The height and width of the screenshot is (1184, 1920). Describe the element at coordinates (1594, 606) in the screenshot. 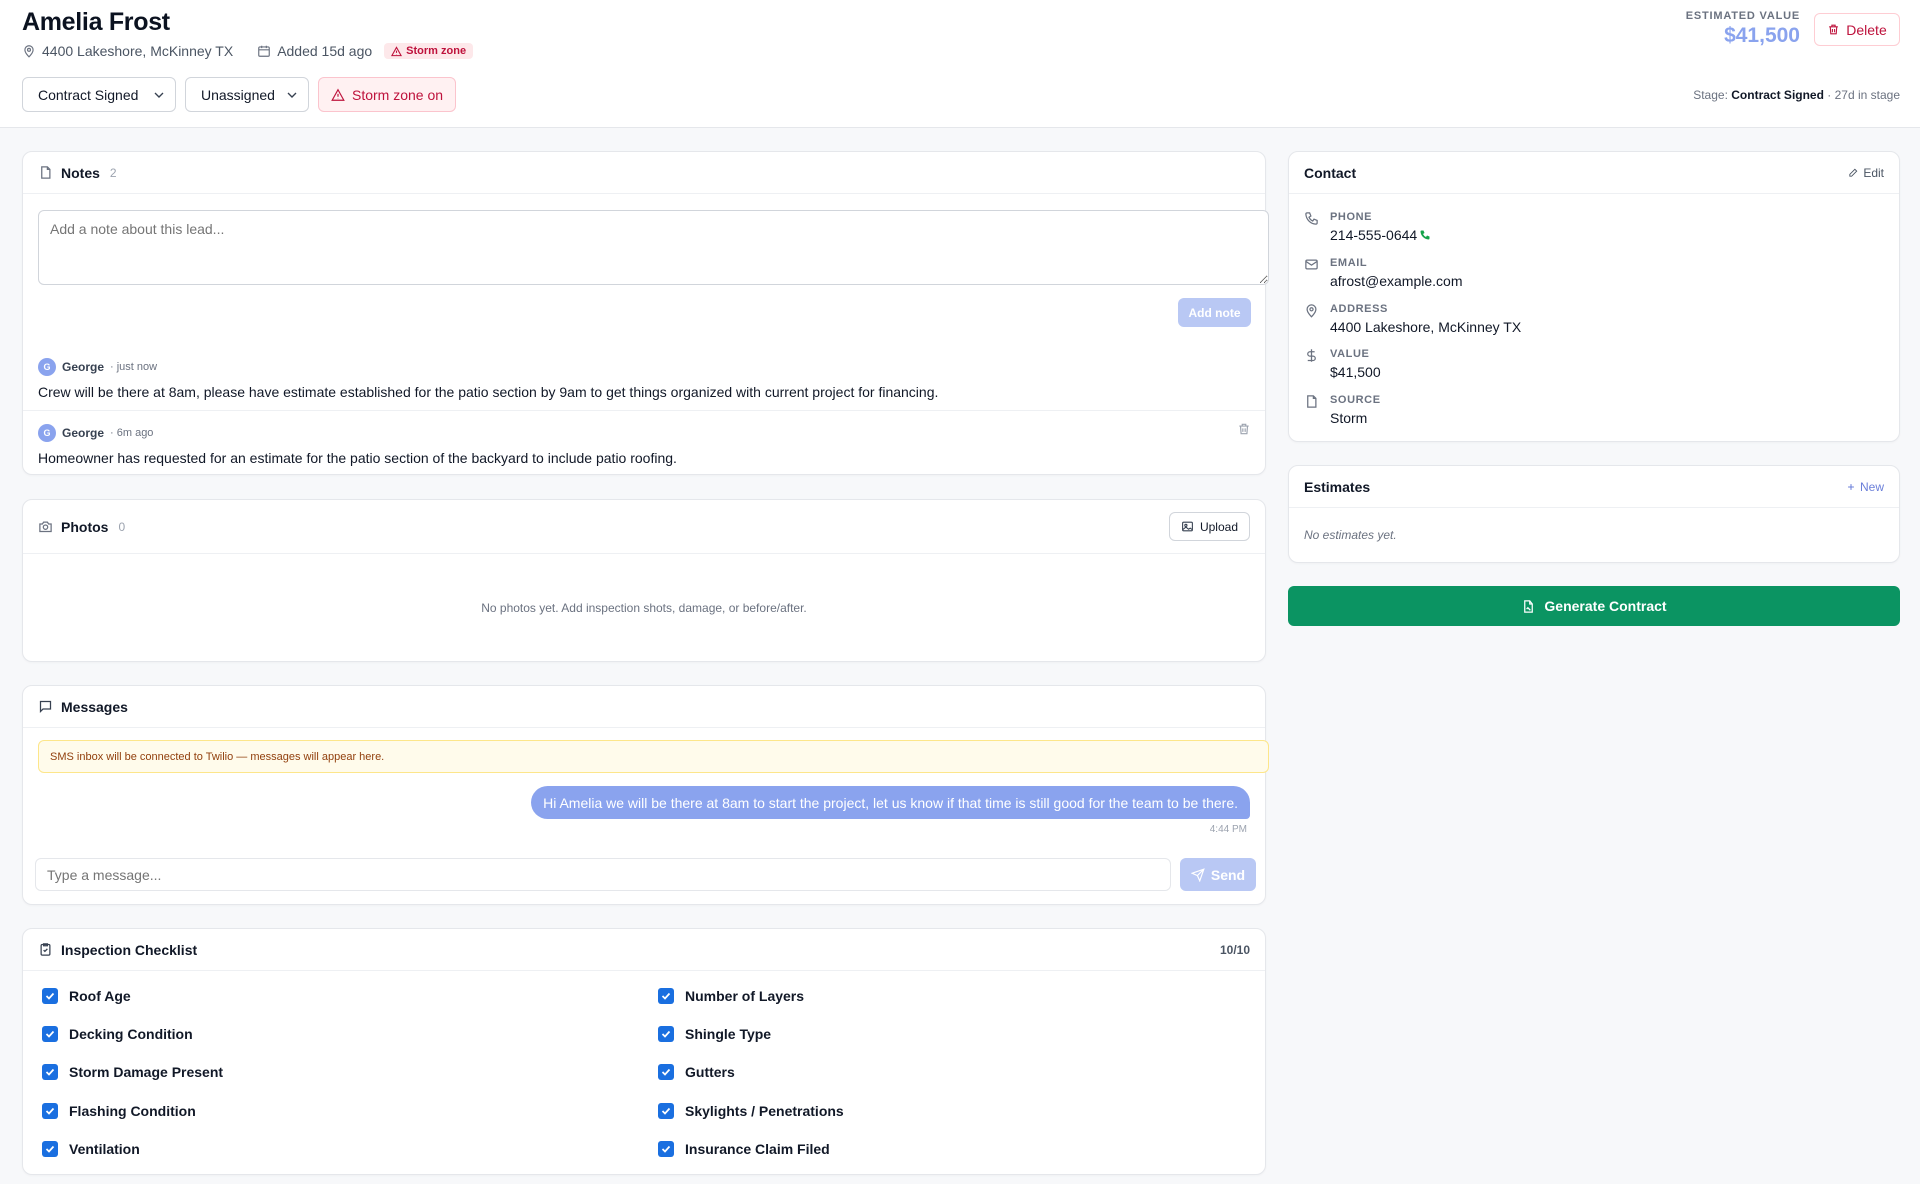

I see `generate-contract-button: Generate Contract` at that location.